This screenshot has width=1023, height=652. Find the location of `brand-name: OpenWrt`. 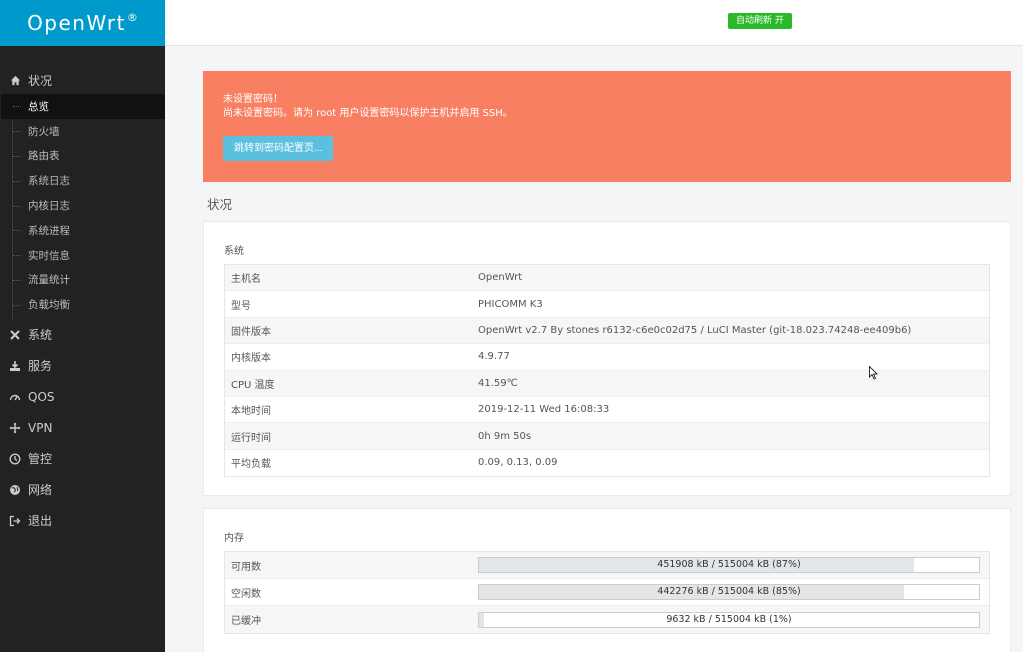

brand-name: OpenWrt is located at coordinates (76, 23).